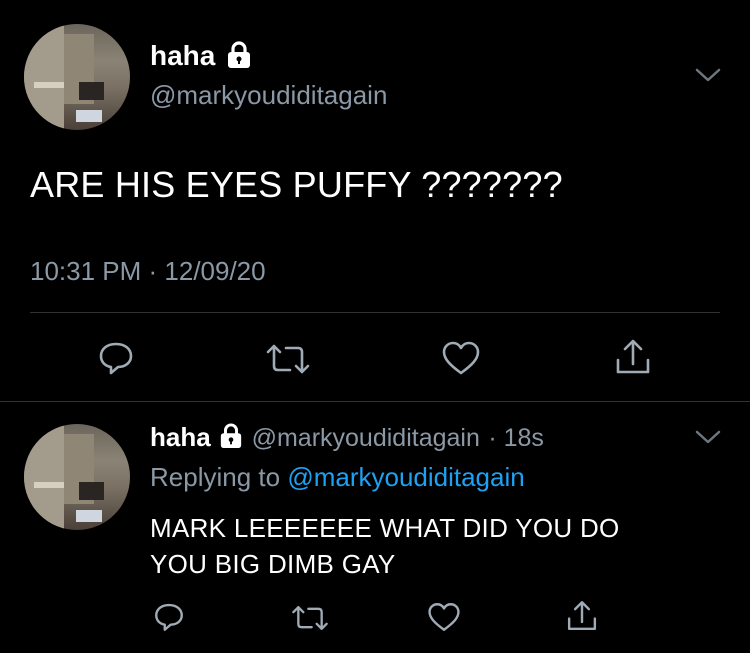  I want to click on replying-to: Replying to @markyoudiditagain, so click(337, 477).